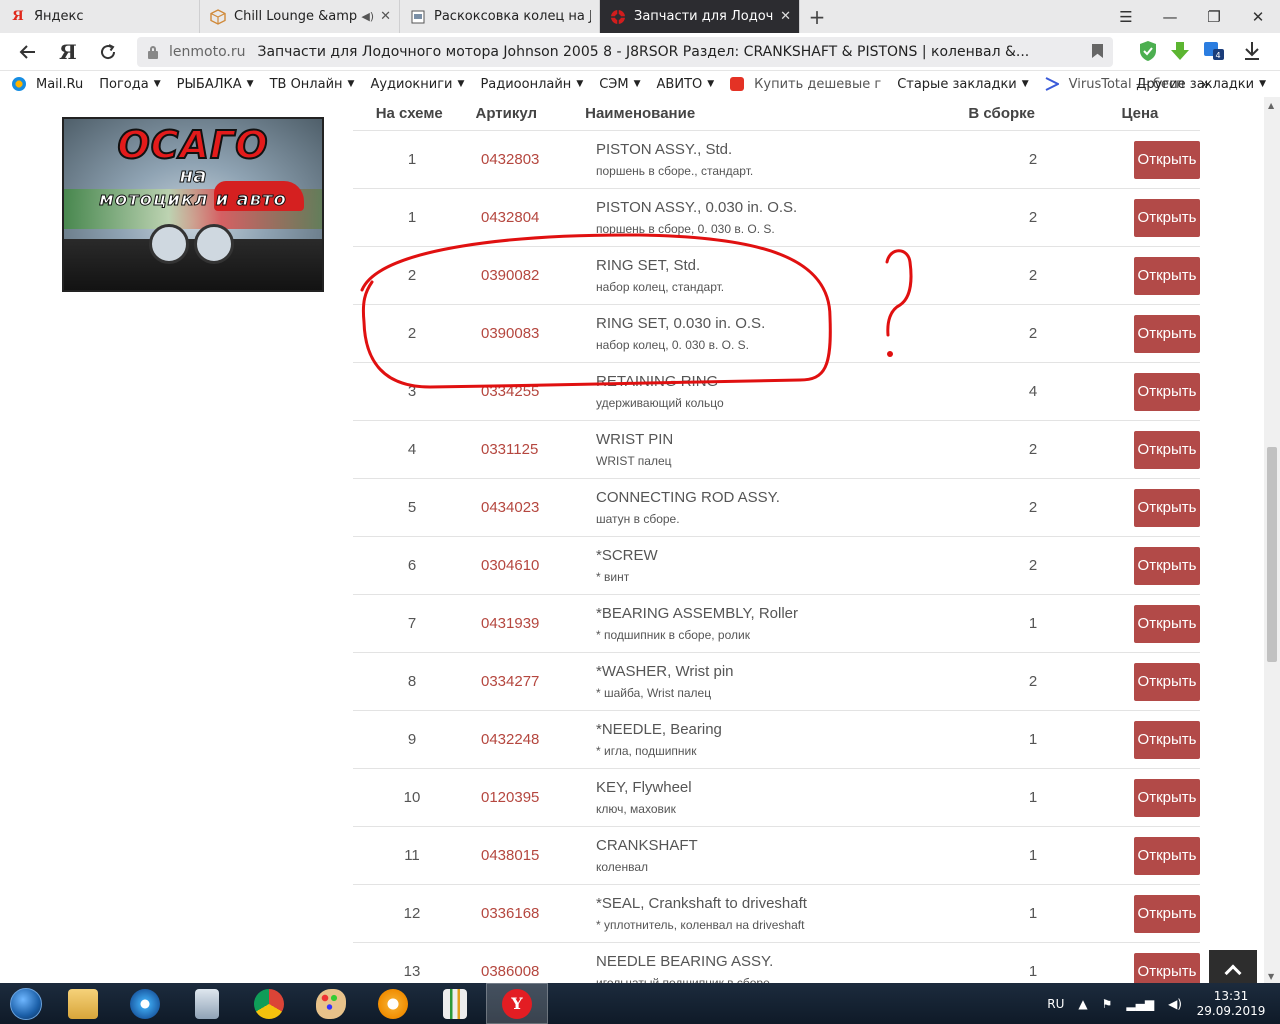  I want to click on back-arrow-icon, so click(28, 52).